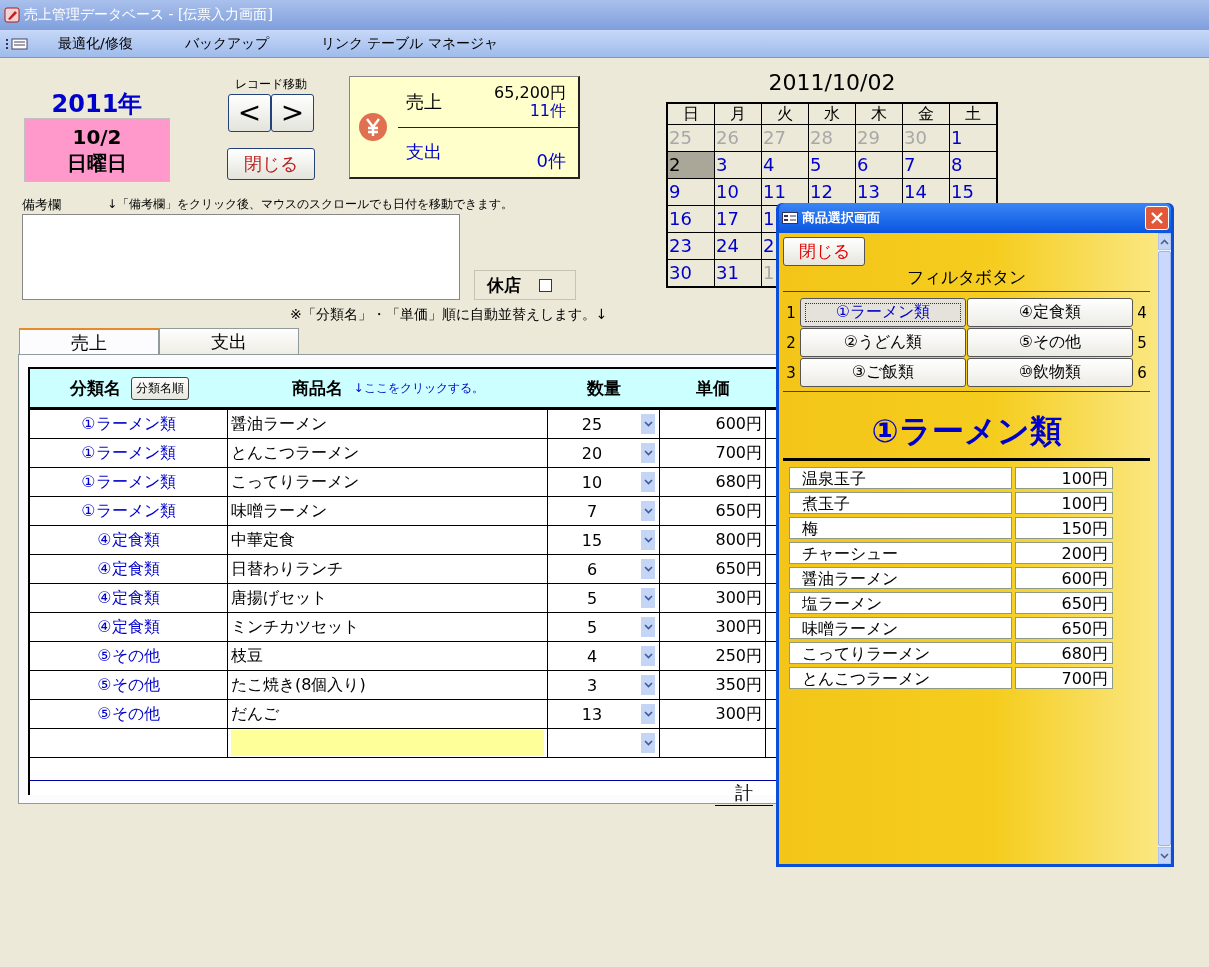 The height and width of the screenshot is (967, 1209). What do you see at coordinates (424, 152) in the screenshot?
I see `expense-label: 支出` at bounding box center [424, 152].